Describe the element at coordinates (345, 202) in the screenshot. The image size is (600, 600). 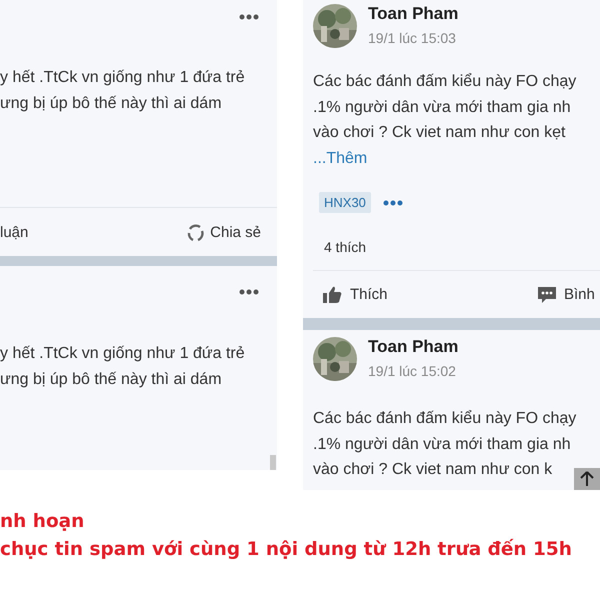
I see `stock-tag: HNX30` at that location.